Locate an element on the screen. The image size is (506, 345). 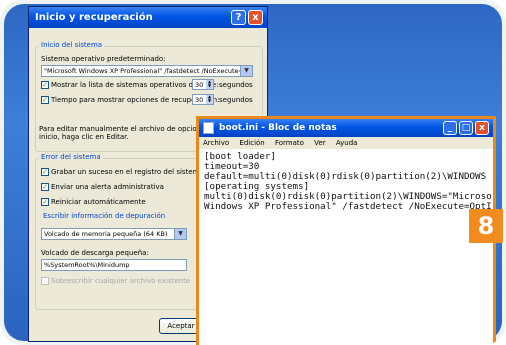
menu-item-formato: Formato is located at coordinates (289, 143).